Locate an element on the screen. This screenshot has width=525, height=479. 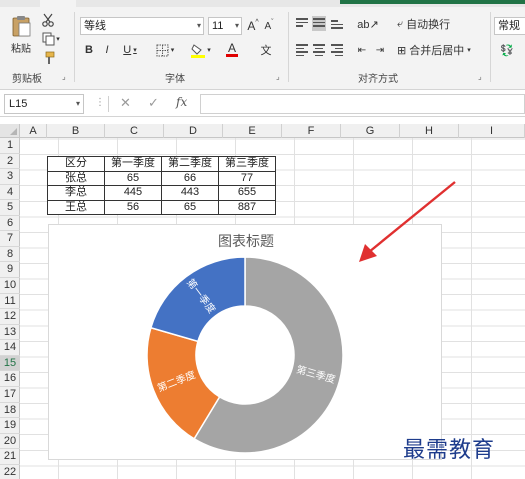
wrap-text-button: ⤶ 自动换行 is located at coordinates (432, 24).